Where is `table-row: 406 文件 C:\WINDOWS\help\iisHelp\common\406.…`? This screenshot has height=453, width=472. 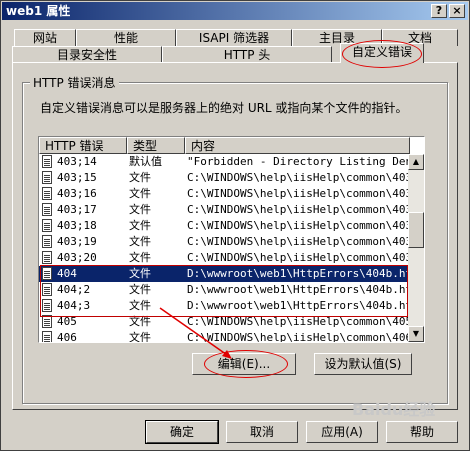
table-row: 406 文件 C:\WINDOWS\help\iisHelp\common\406.… is located at coordinates (224, 336).